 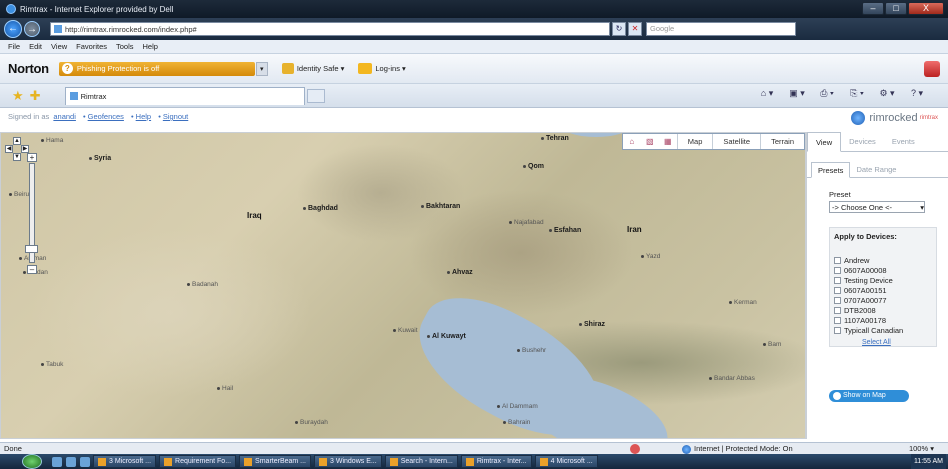 I want to click on address-bar: http://rimtrax.rimrocked.com/index.php#, so click(x=330, y=29).